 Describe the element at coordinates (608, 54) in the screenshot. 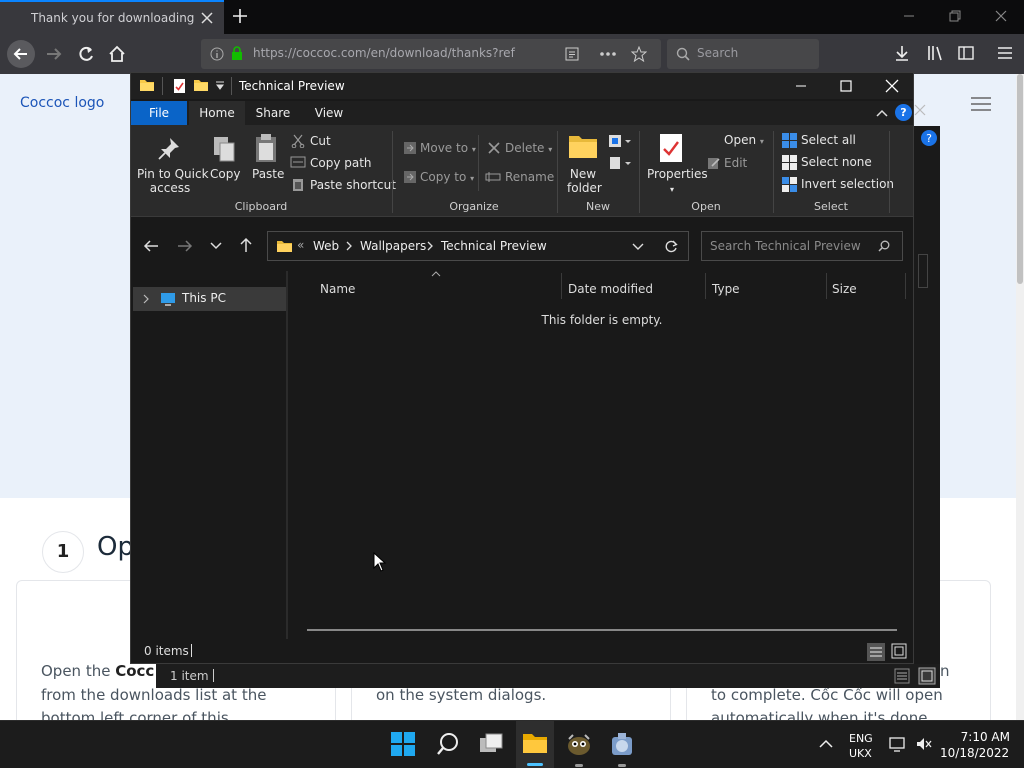

I see `page-actions-icon` at that location.